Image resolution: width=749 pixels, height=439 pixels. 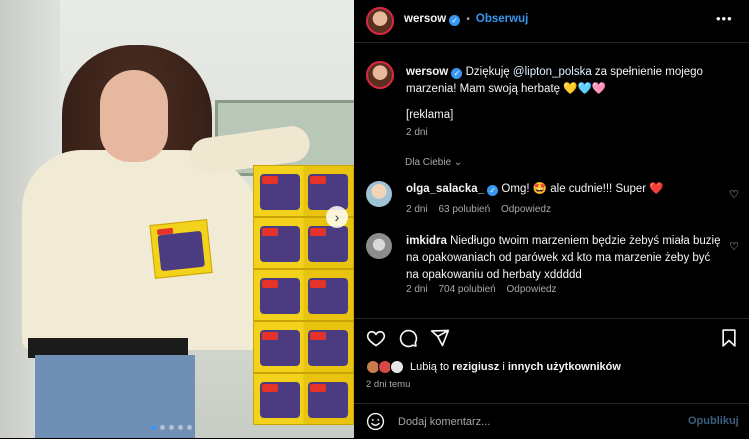 I want to click on woman-sweater, so click(x=142, y=250).